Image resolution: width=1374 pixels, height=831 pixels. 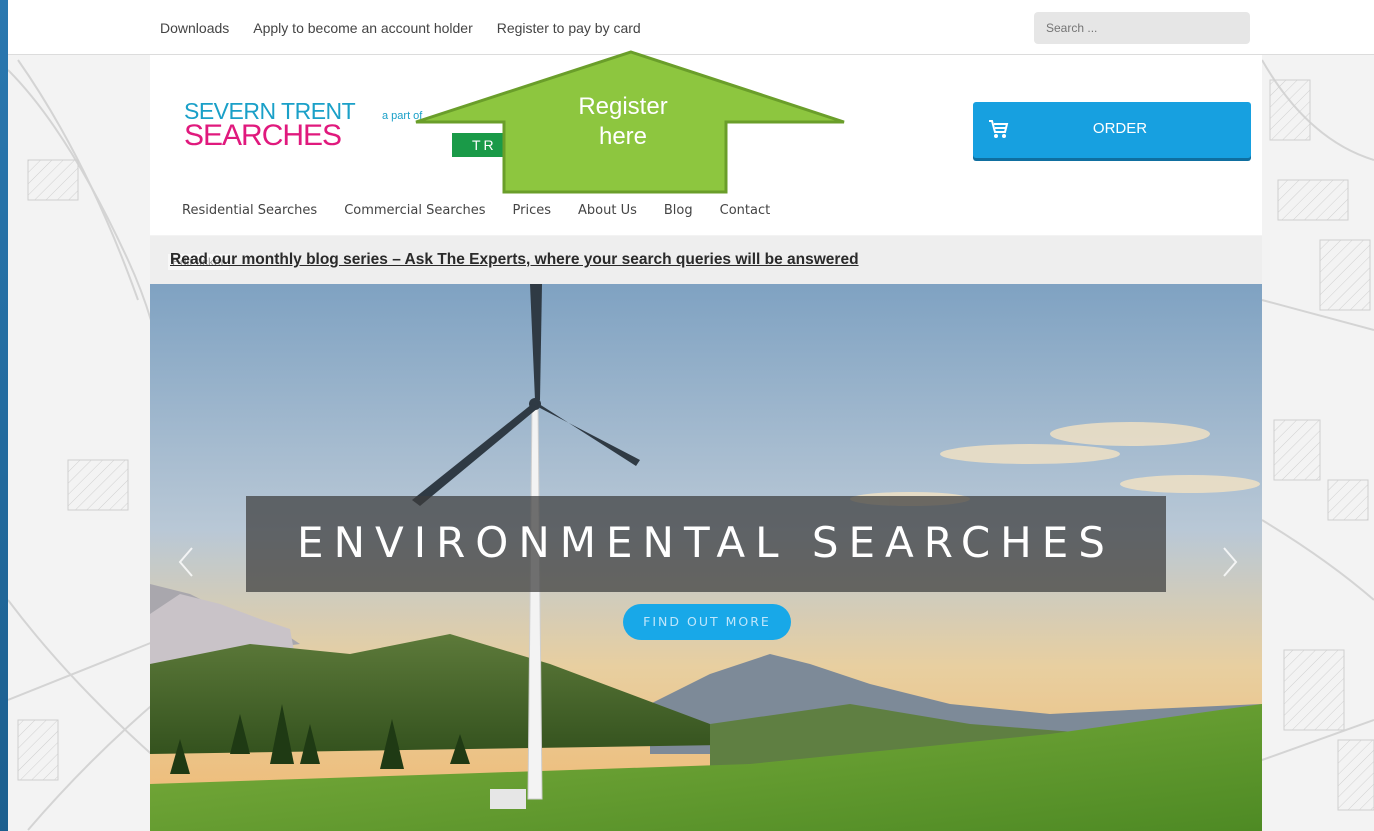 What do you see at coordinates (678, 210) in the screenshot?
I see `nav-item-blog: Blog` at bounding box center [678, 210].